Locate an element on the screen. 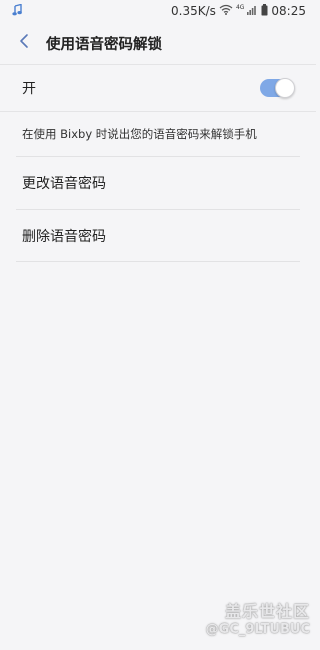  watermark-handle: @GC_9LTUBUC is located at coordinates (257, 629).